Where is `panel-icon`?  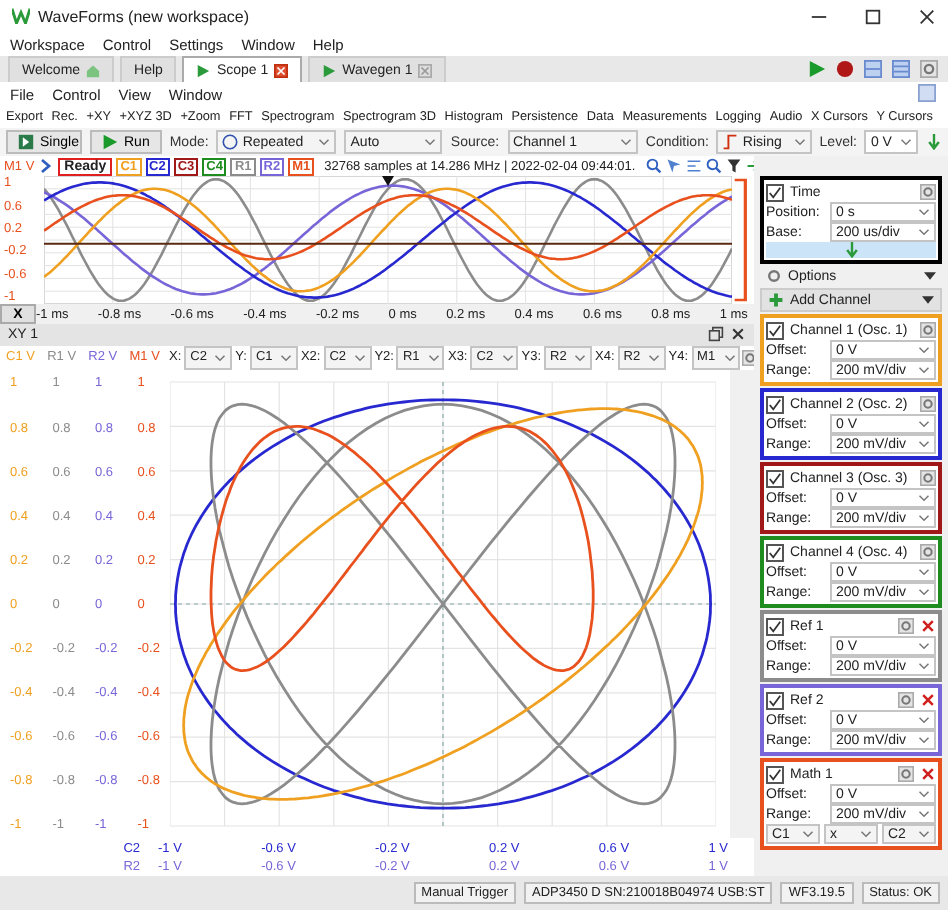 panel-icon is located at coordinates (927, 92).